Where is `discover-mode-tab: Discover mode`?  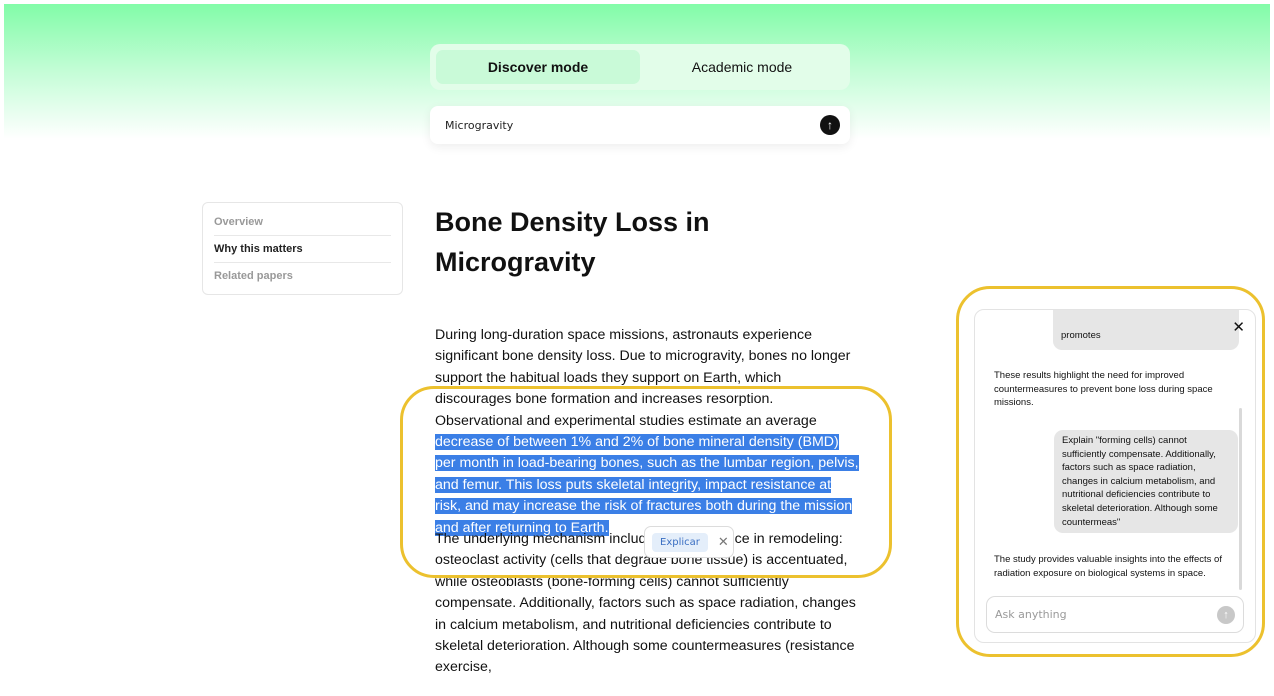 discover-mode-tab: Discover mode is located at coordinates (538, 67).